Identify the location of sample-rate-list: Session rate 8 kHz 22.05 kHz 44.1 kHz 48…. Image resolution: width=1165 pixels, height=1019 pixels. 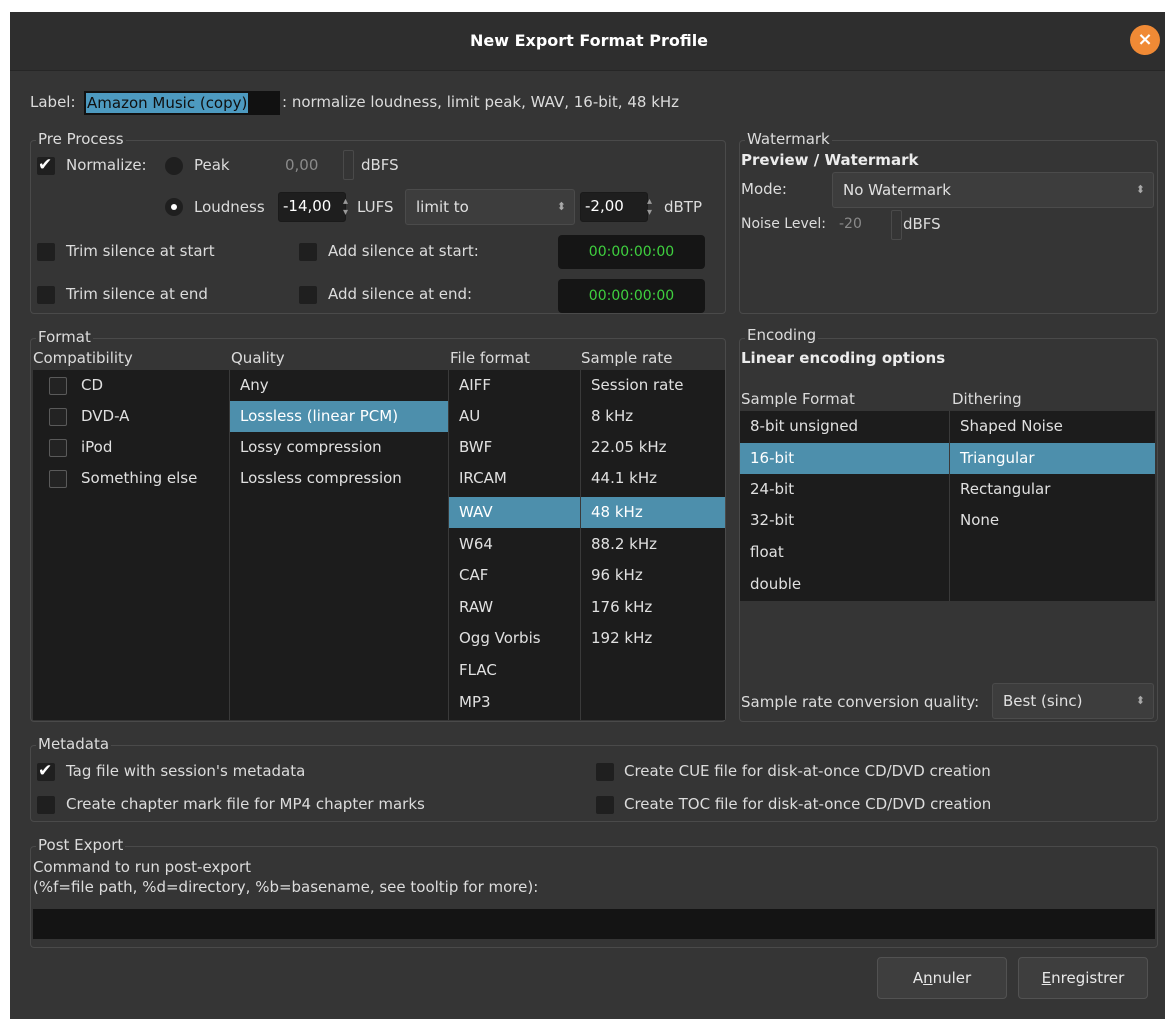
(653, 545).